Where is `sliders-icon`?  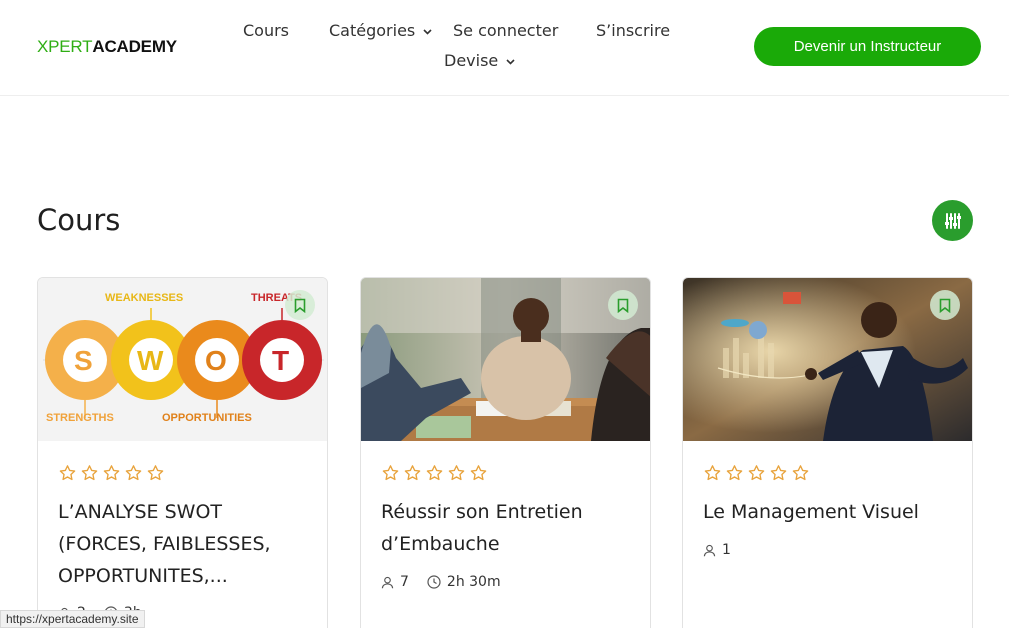 sliders-icon is located at coordinates (952, 220).